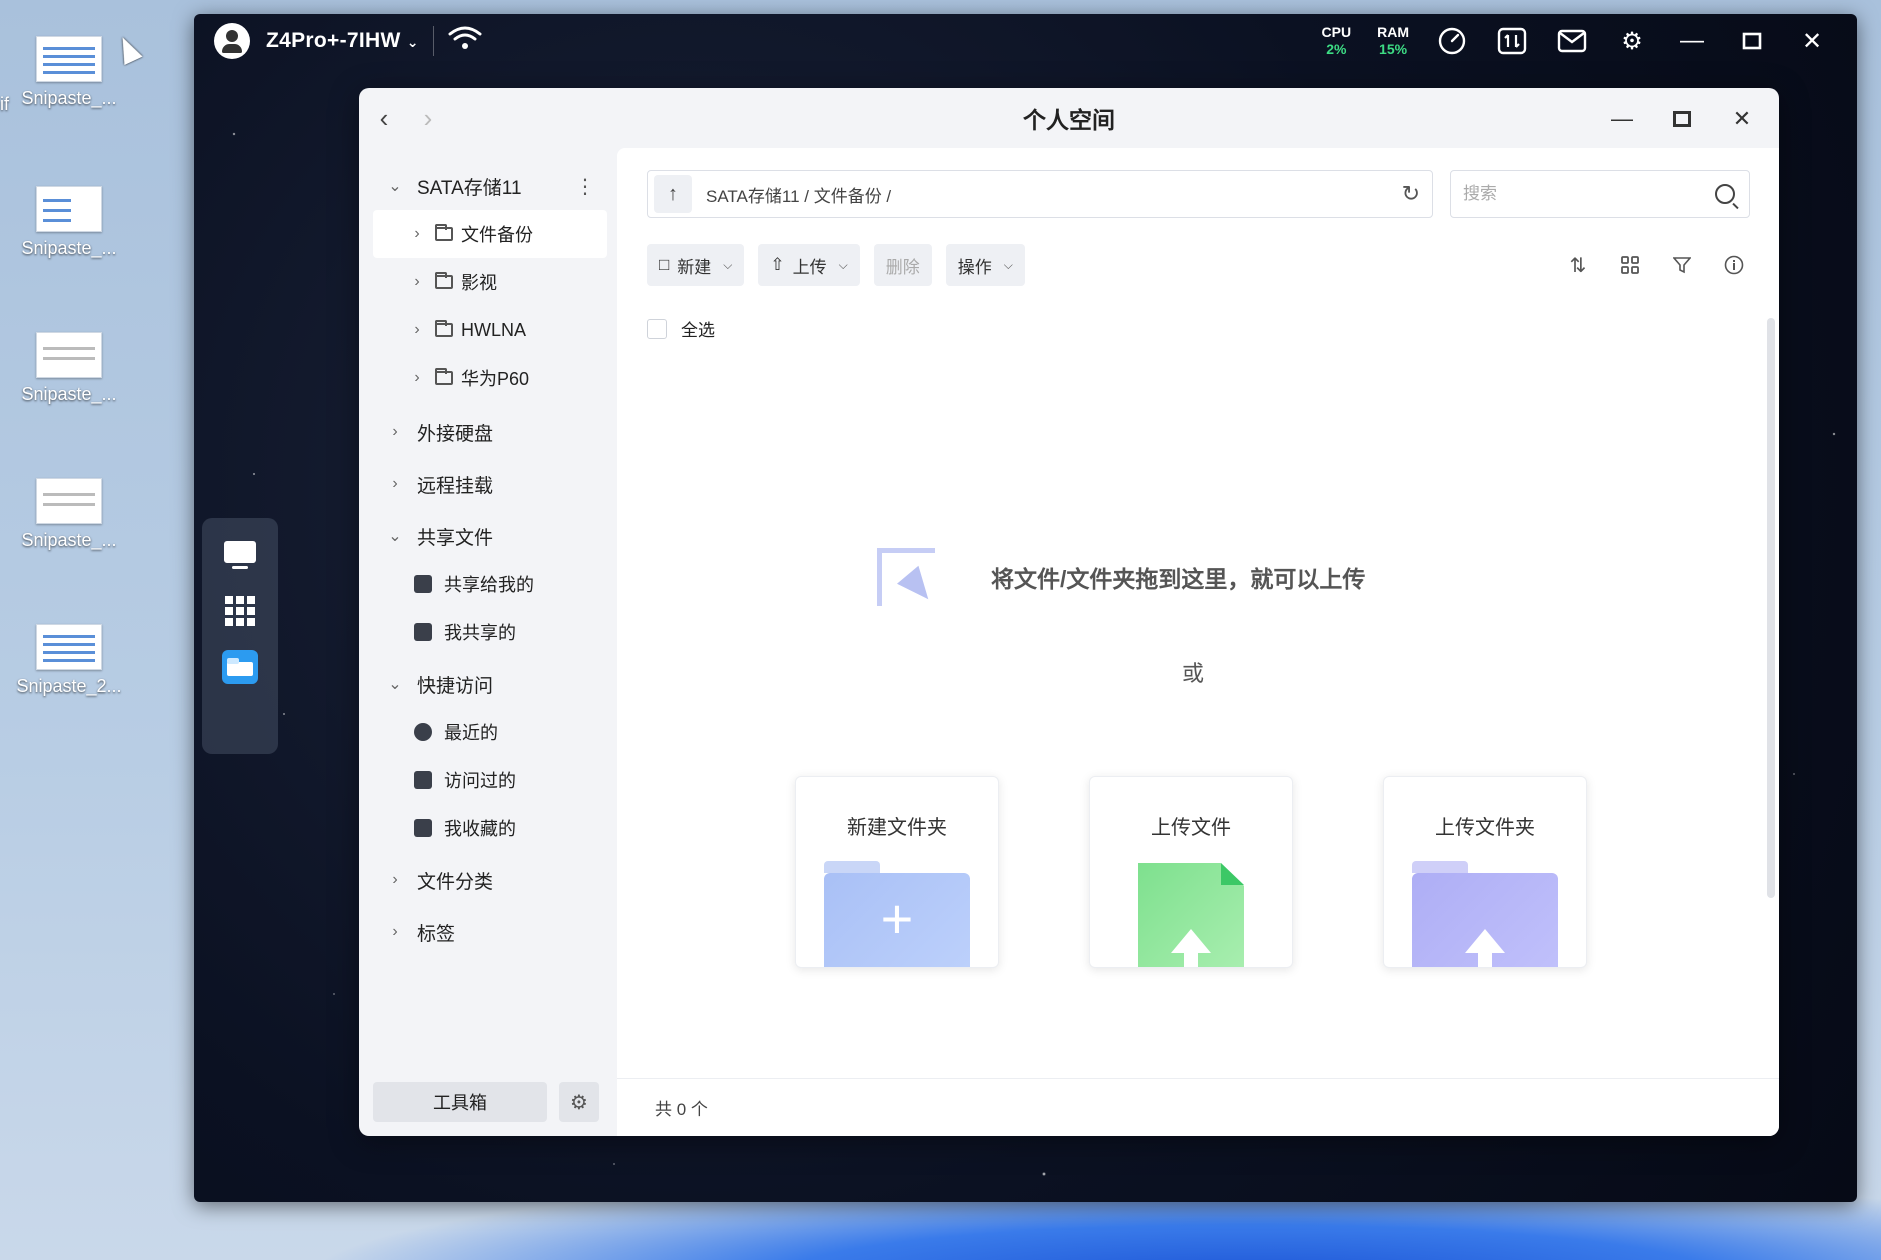 This screenshot has width=1881, height=1260. What do you see at coordinates (490, 234) in the screenshot?
I see `tree-folder-selected: › 文件备份` at bounding box center [490, 234].